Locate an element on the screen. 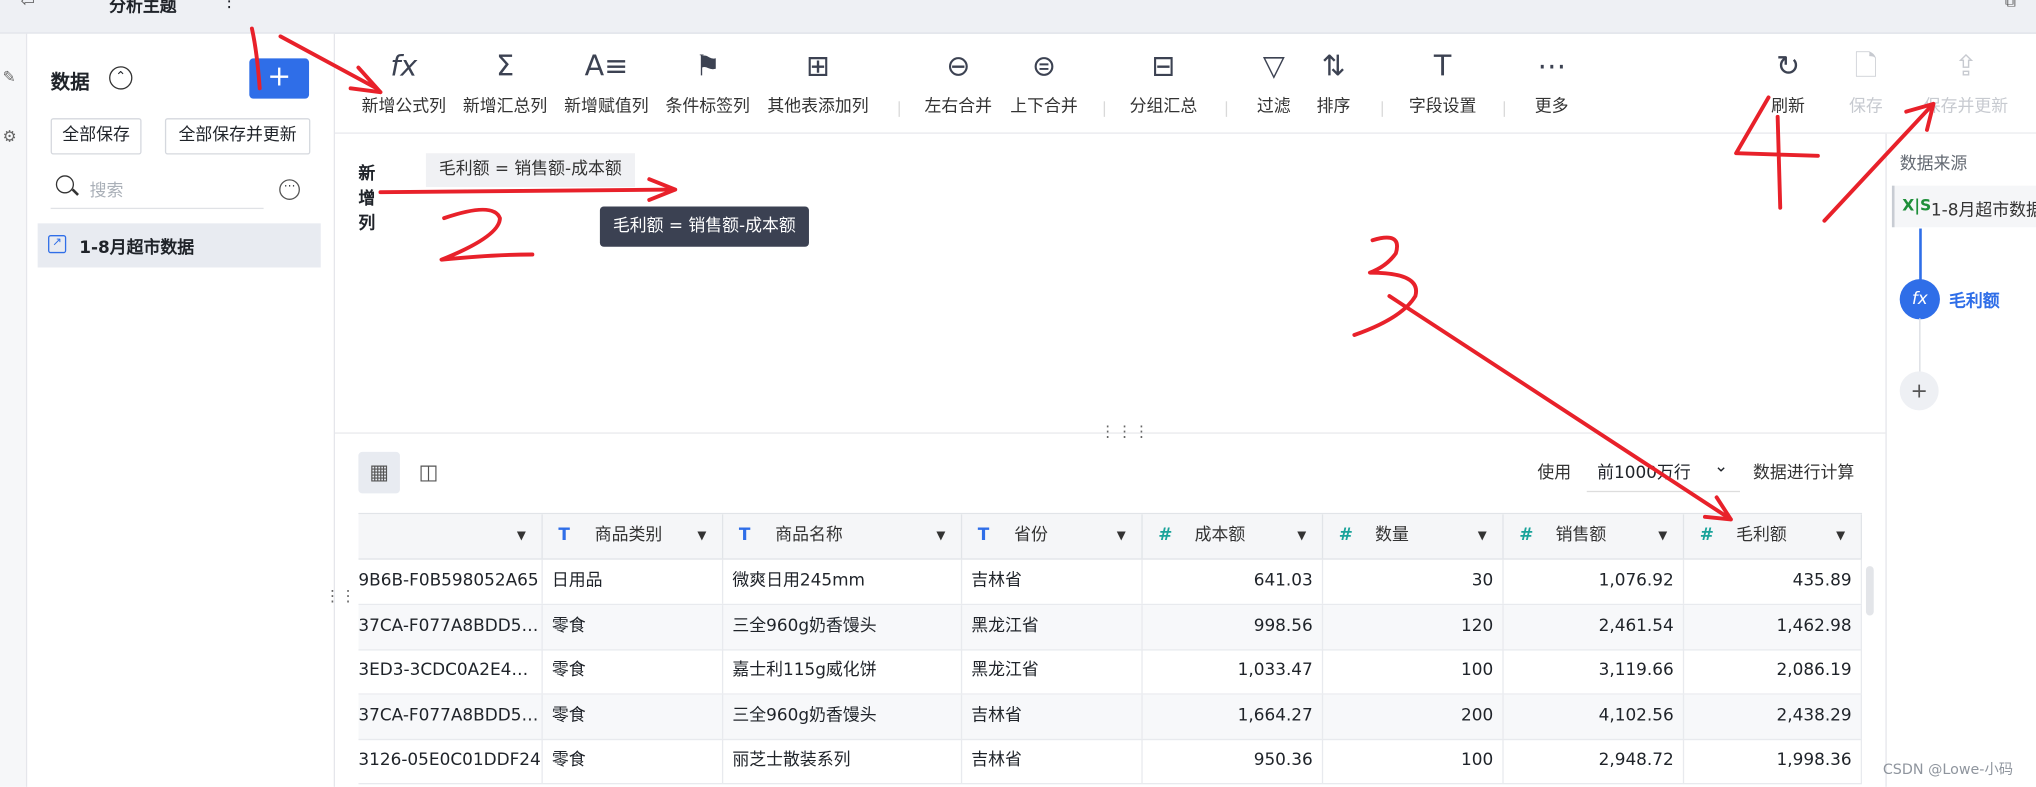  arrow-1-line is located at coordinates (328, 62).